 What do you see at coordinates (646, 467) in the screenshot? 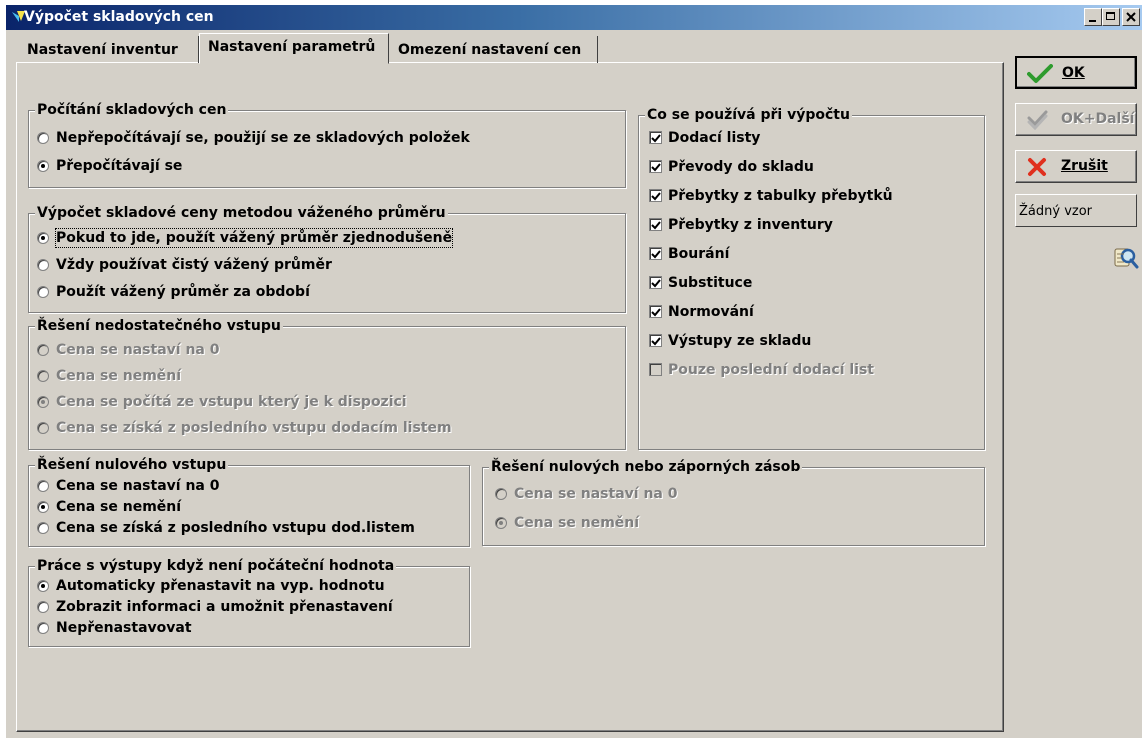
I see `group-title: Řešení nulových nebo záporných zásob` at bounding box center [646, 467].